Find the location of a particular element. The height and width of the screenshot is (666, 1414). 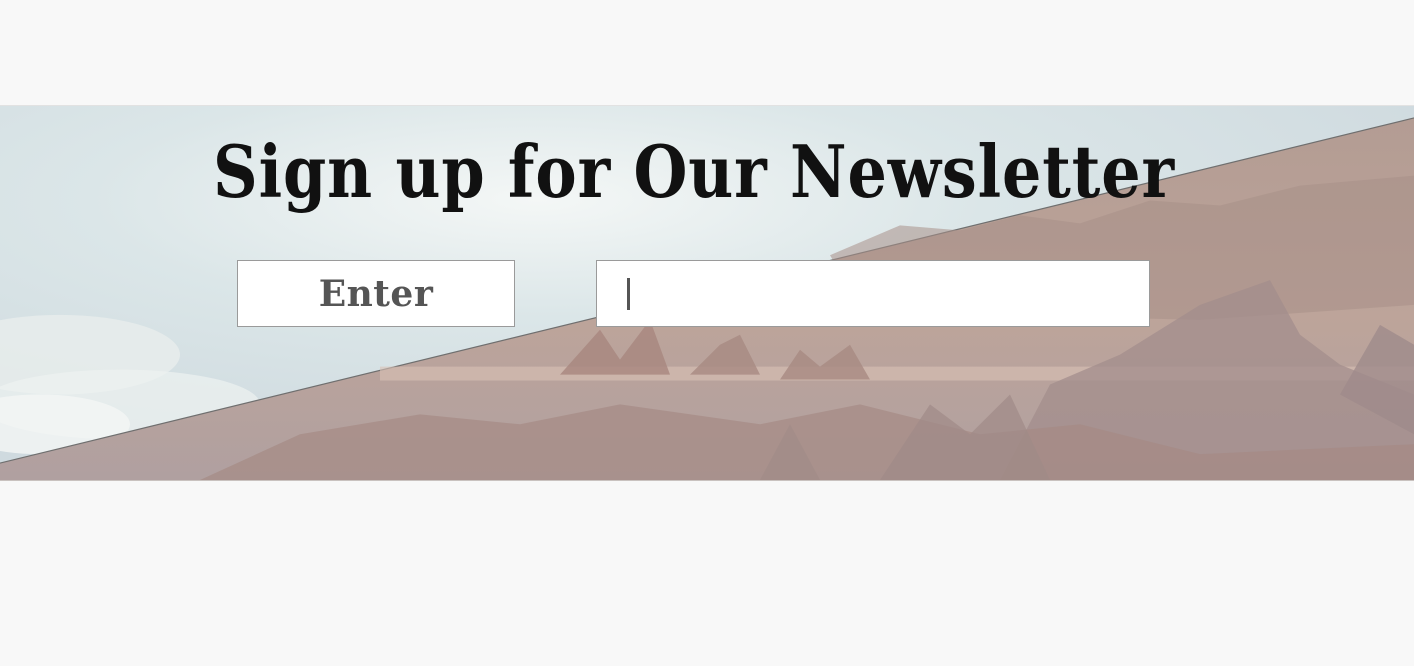

text-cursor is located at coordinates (628, 294).